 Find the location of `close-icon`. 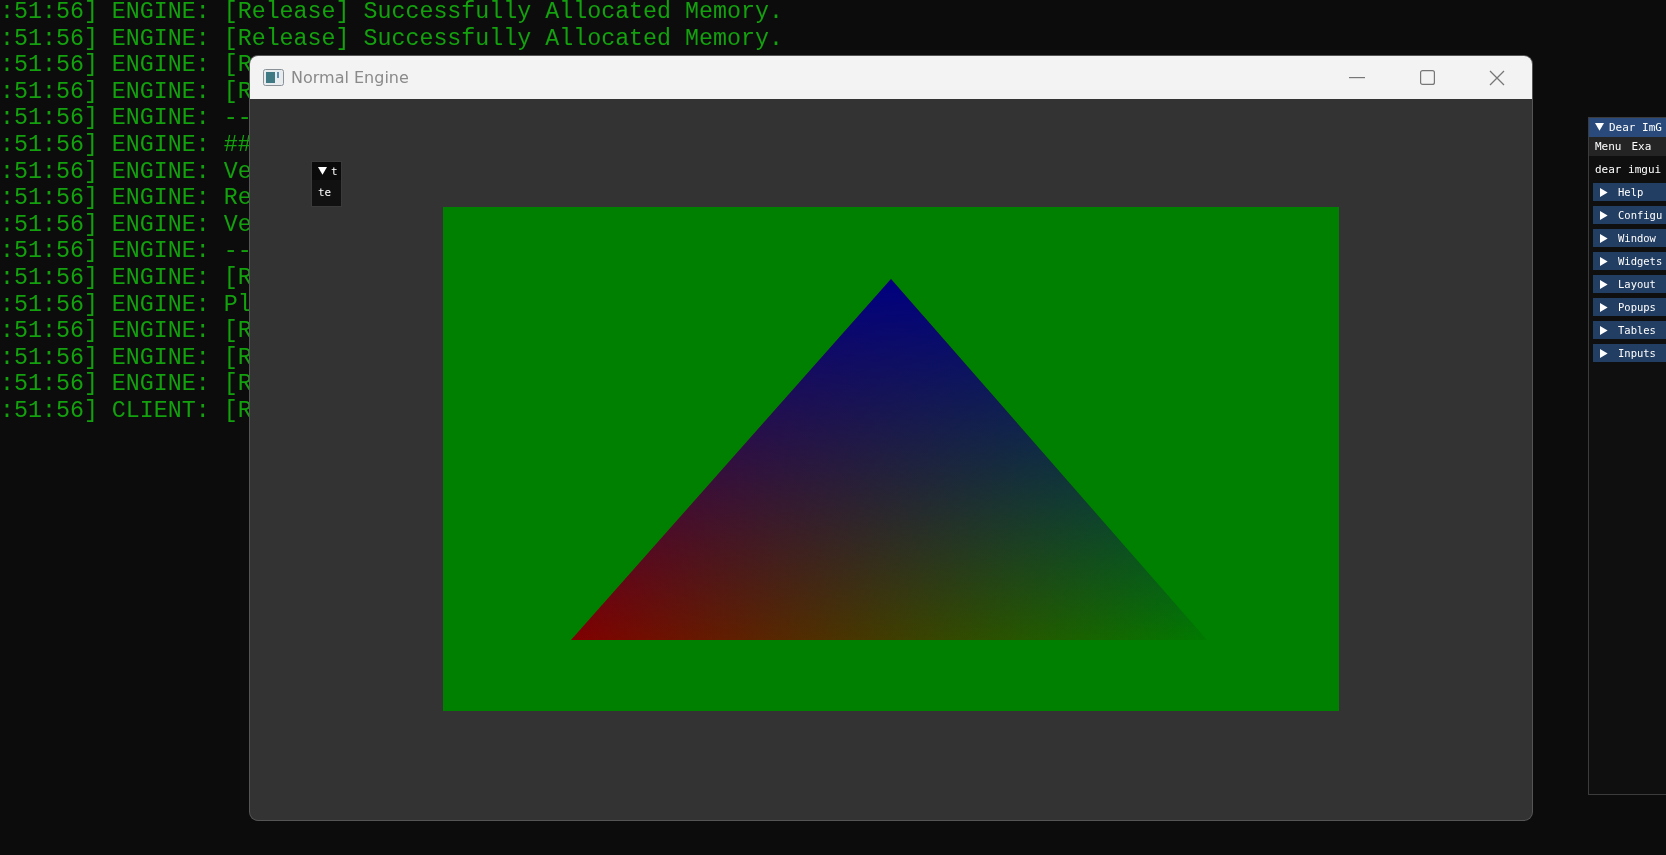

close-icon is located at coordinates (1497, 77).